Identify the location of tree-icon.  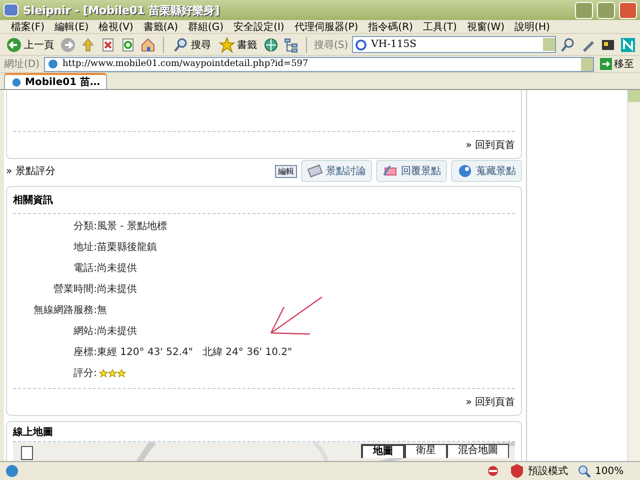
(291, 44).